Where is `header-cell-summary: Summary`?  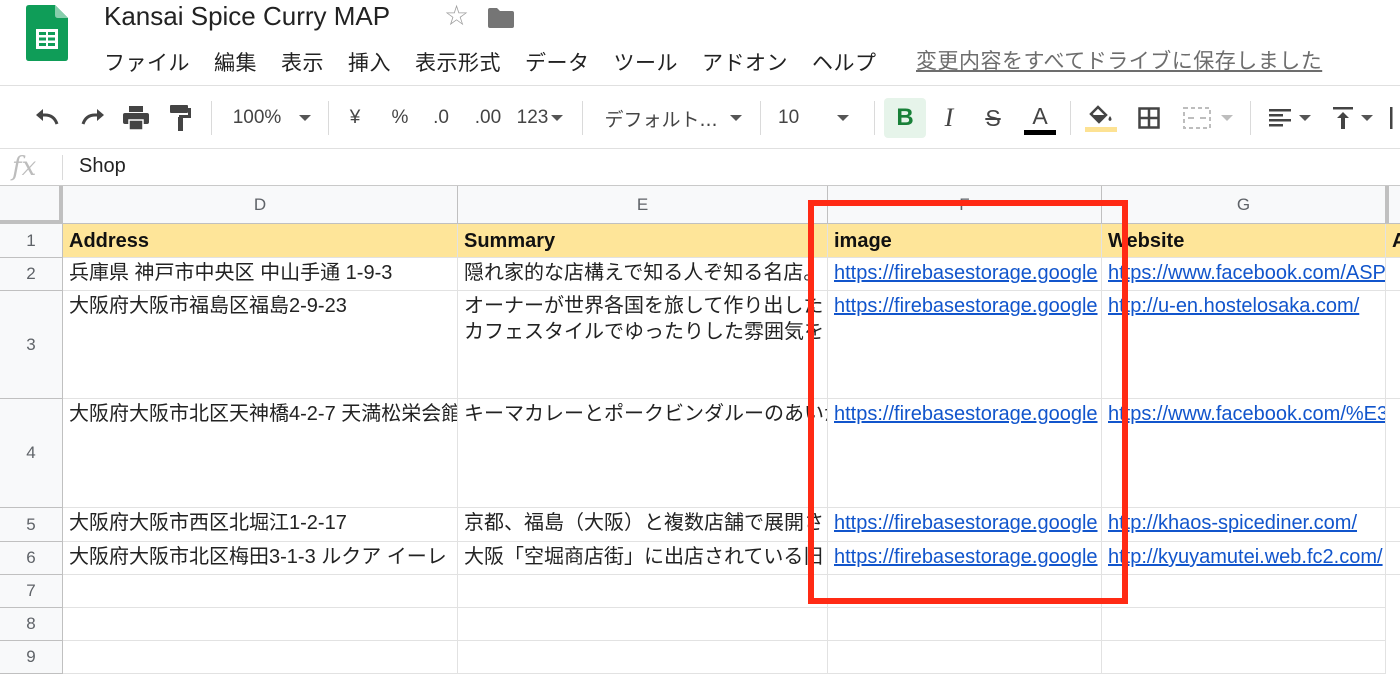 header-cell-summary: Summary is located at coordinates (643, 241).